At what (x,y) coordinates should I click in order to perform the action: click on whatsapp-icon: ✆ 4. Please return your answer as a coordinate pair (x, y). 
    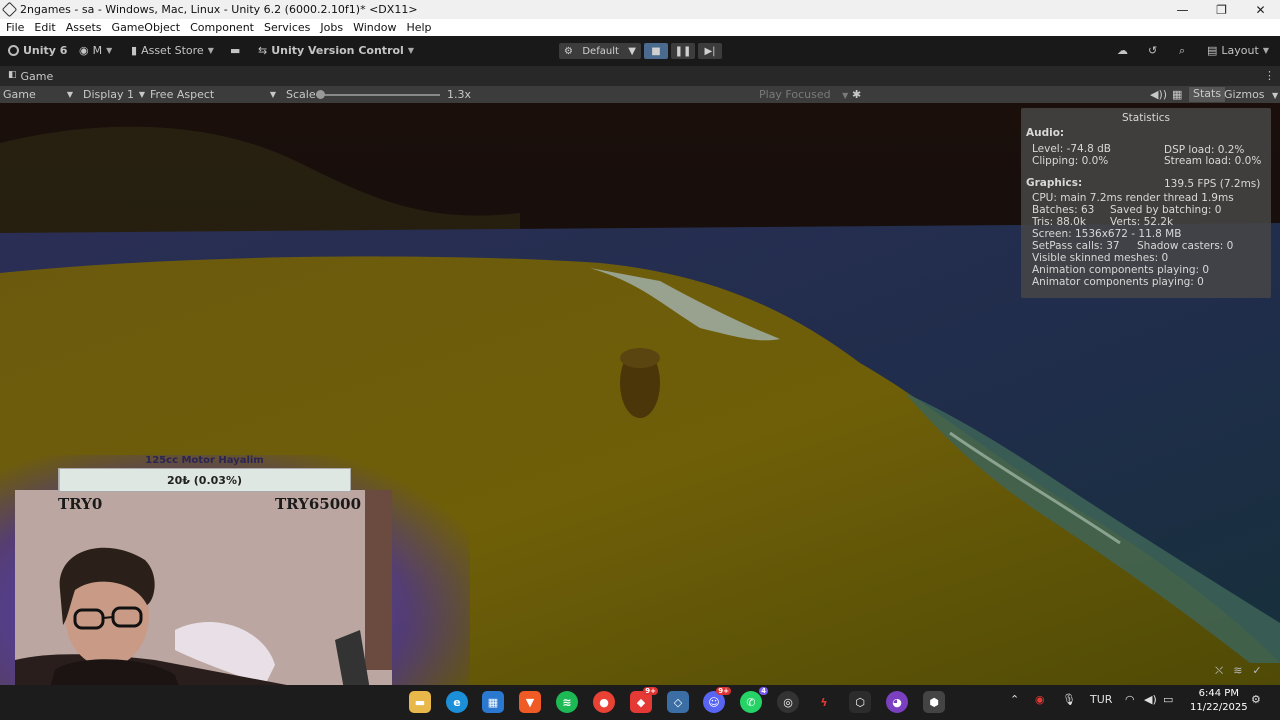
    Looking at the image, I should click on (754, 700).